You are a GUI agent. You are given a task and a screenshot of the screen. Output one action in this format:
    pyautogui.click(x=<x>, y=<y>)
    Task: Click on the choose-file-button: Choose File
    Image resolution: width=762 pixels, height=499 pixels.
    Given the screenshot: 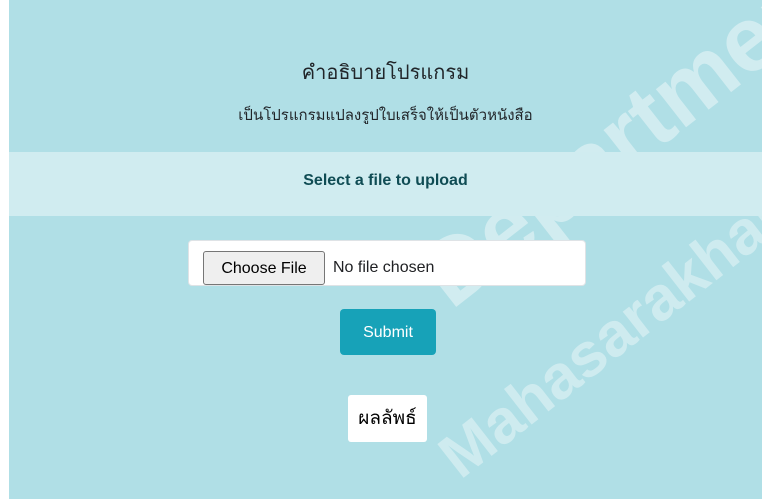 What is the action you would take?
    pyautogui.click(x=264, y=268)
    